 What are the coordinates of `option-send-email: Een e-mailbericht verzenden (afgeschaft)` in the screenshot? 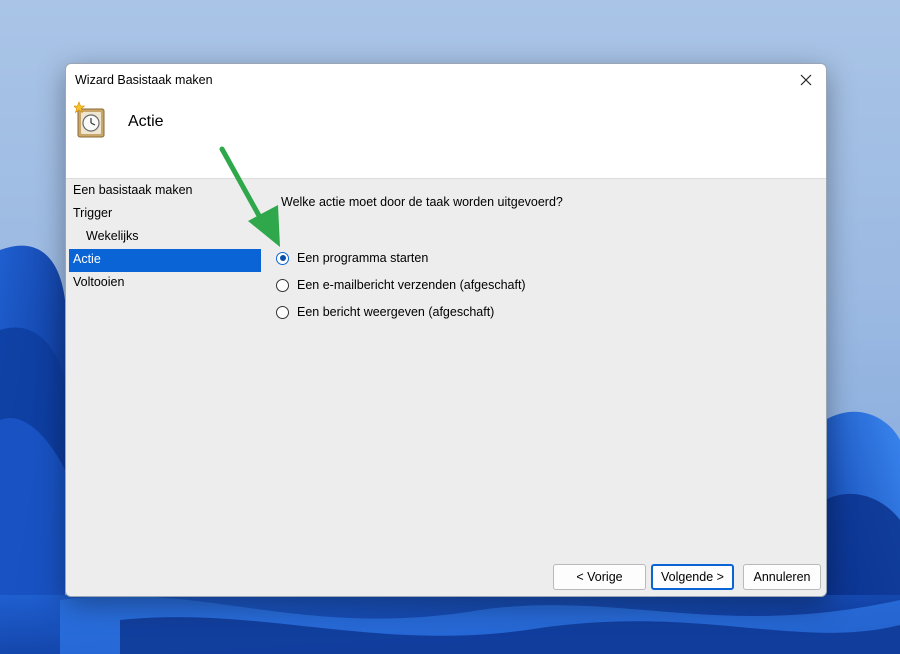 It's located at (401, 285).